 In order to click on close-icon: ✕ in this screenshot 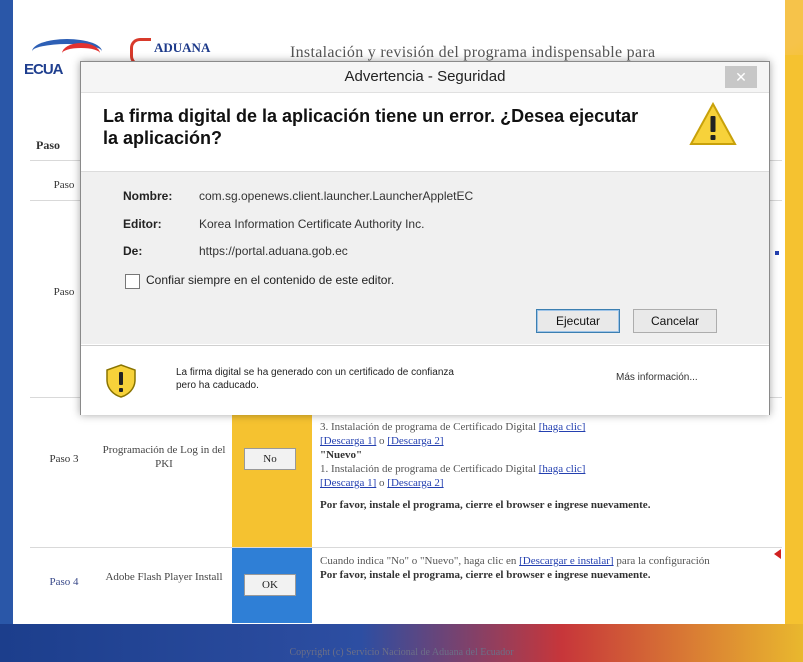, I will do `click(741, 77)`.